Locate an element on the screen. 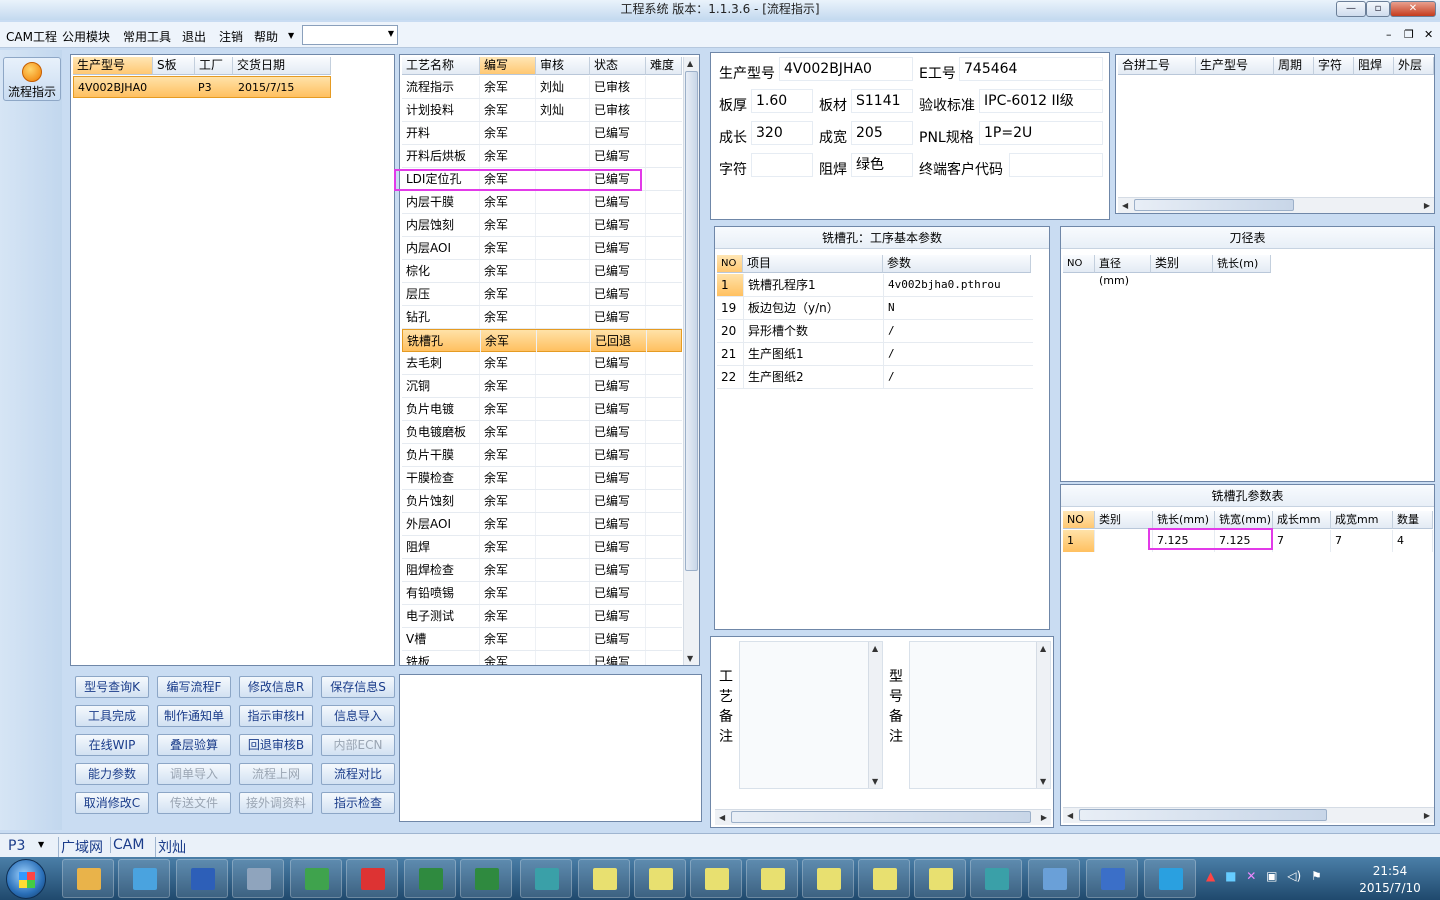 This screenshot has width=1440, height=900. tray-app-icon: ■ is located at coordinates (1230, 876).